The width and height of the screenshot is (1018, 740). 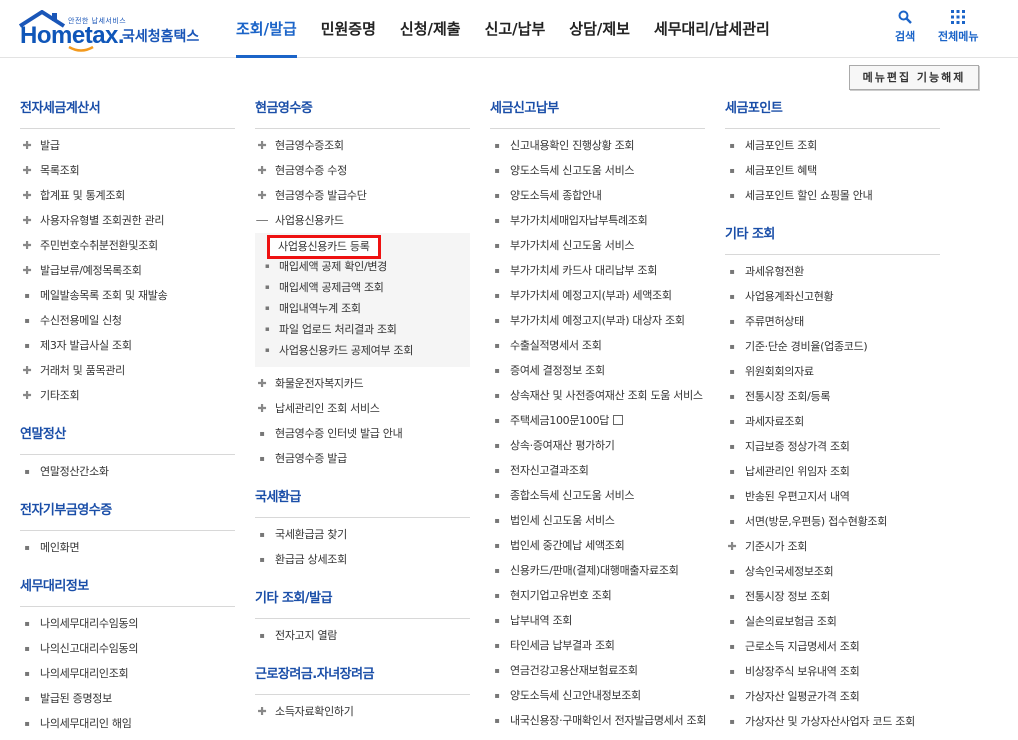 What do you see at coordinates (597, 420) in the screenshot?
I see `menu-item: ▪ 주택세금100문100답` at bounding box center [597, 420].